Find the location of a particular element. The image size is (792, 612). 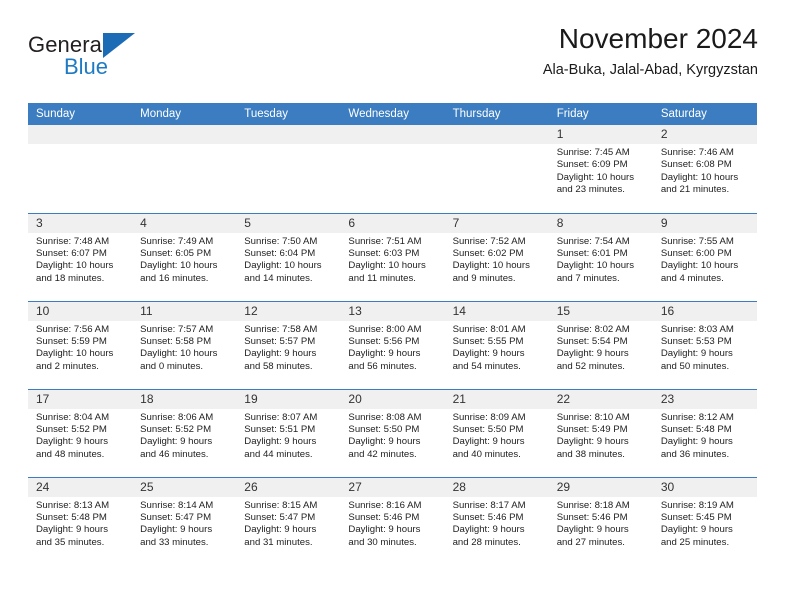

sunrise-text: Sunrise: 8:17 AM is located at coordinates (489, 505).